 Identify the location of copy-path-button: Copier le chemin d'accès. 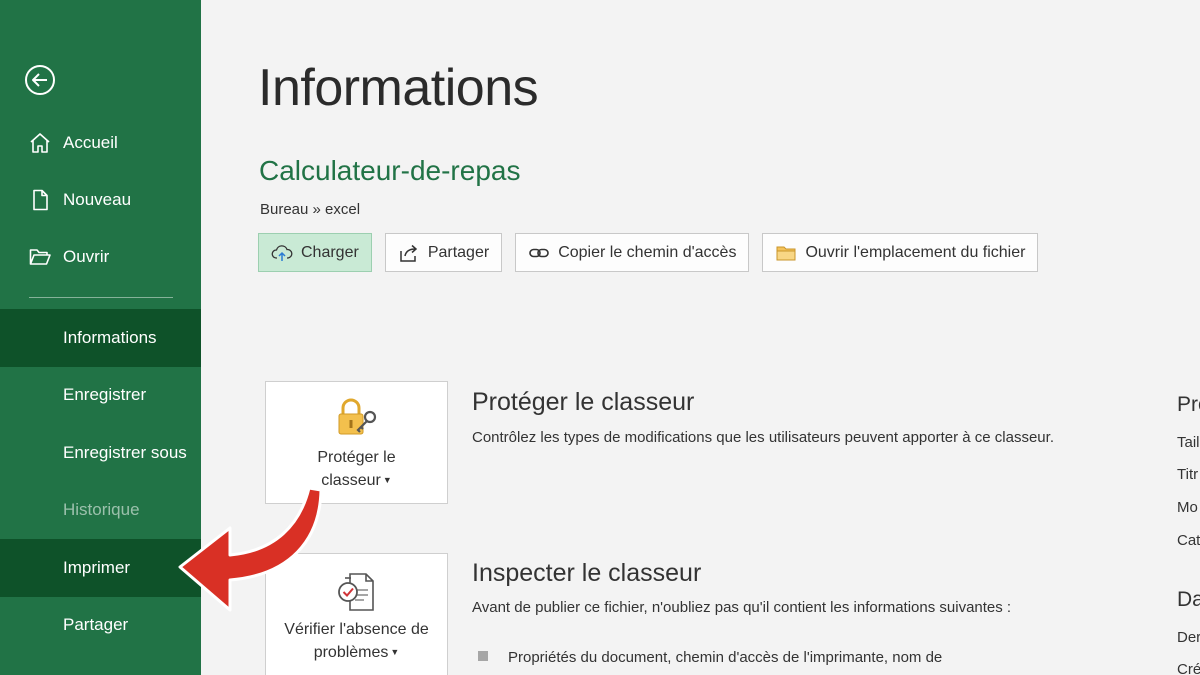
(632, 252).